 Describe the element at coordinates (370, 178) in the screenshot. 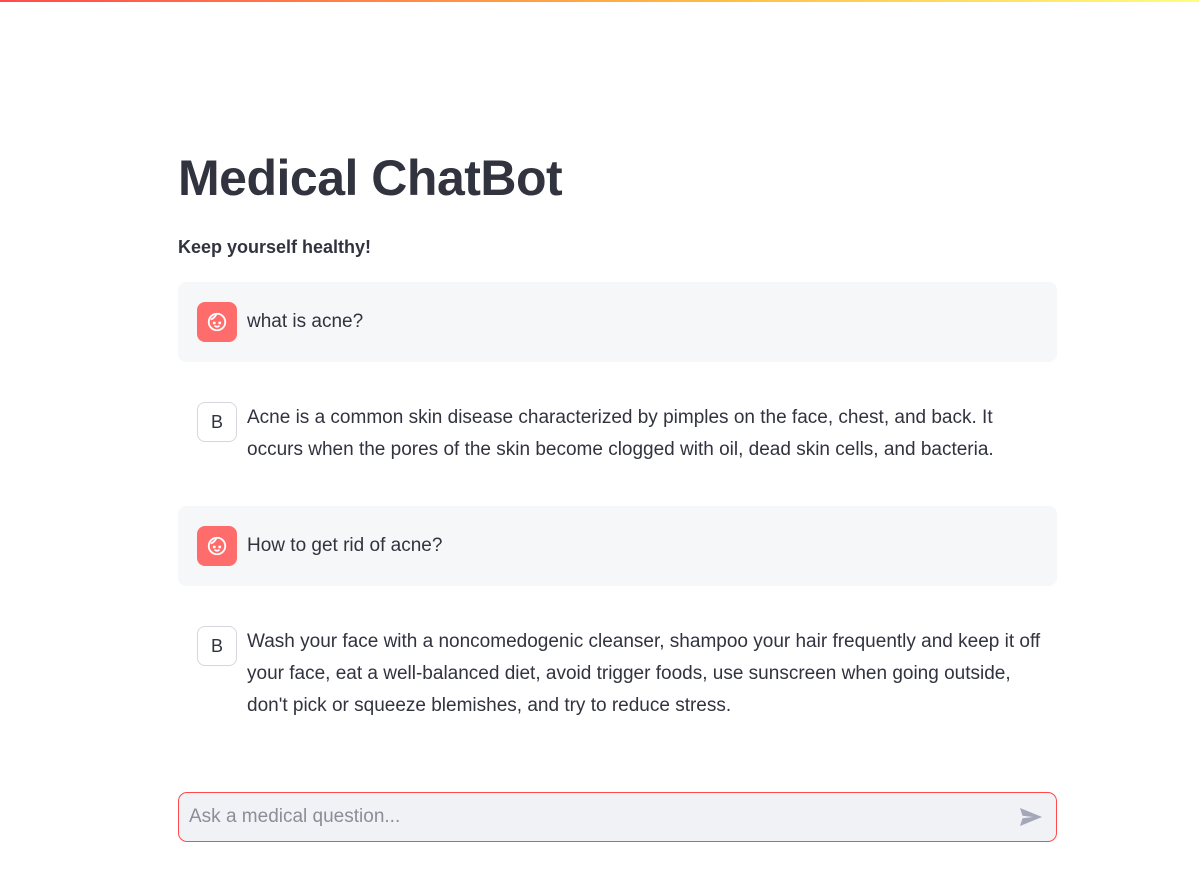

I see `page-title: Medical ChatBot` at that location.